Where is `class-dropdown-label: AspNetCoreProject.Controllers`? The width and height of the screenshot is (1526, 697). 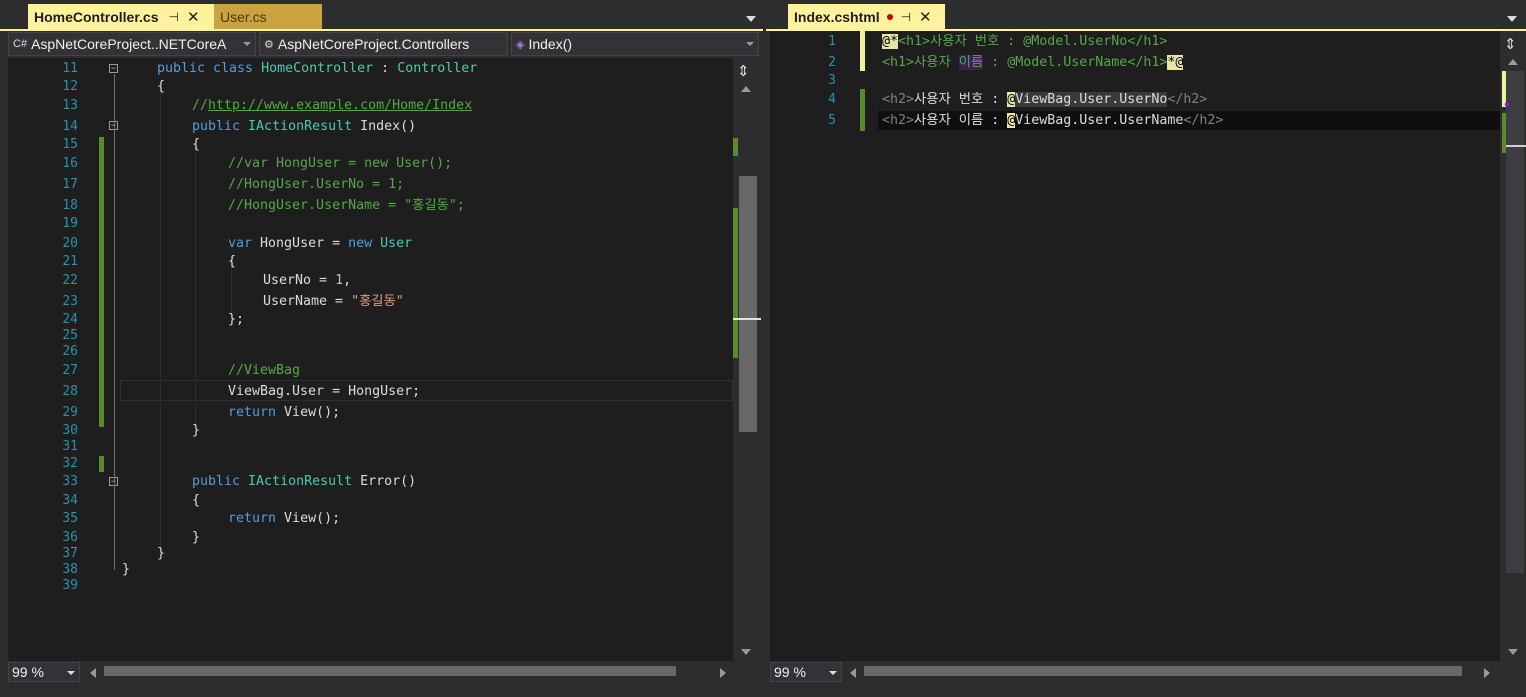 class-dropdown-label: AspNetCoreProject.Controllers is located at coordinates (373, 44).